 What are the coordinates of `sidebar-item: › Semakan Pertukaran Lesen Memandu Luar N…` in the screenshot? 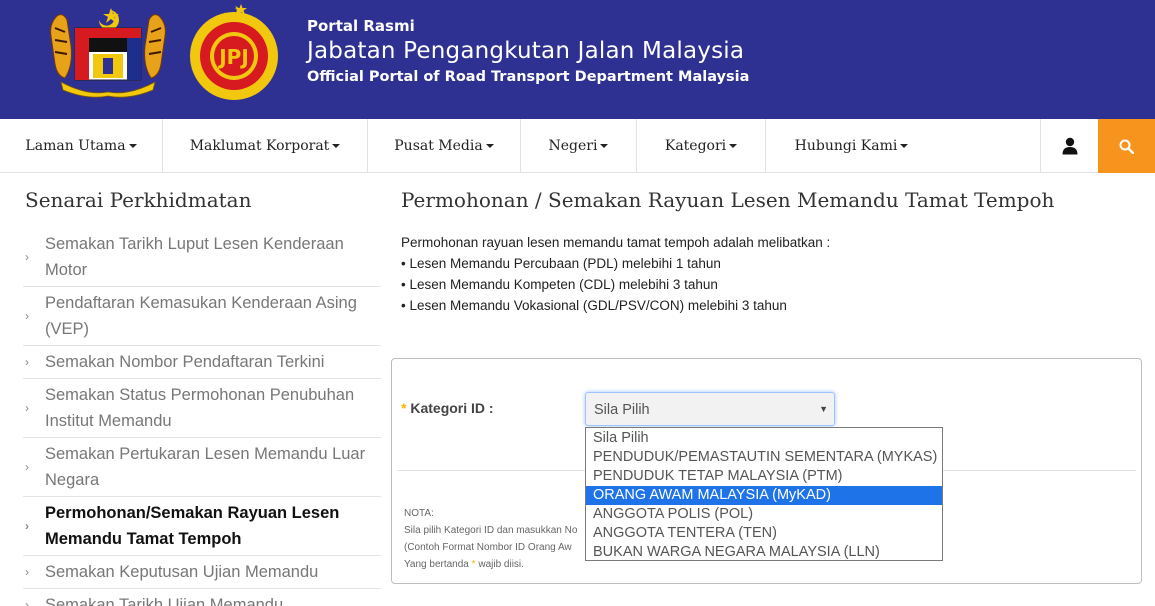 It's located at (202, 467).